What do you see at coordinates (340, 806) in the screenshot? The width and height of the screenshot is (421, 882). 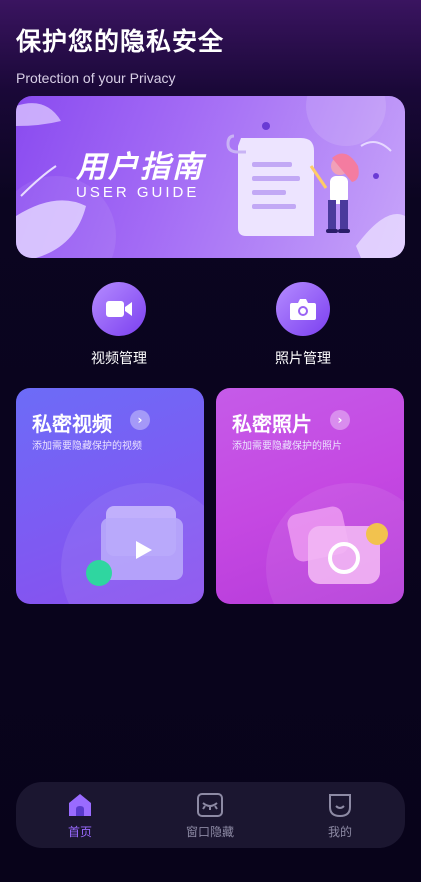 I see `profile-face-icon` at bounding box center [340, 806].